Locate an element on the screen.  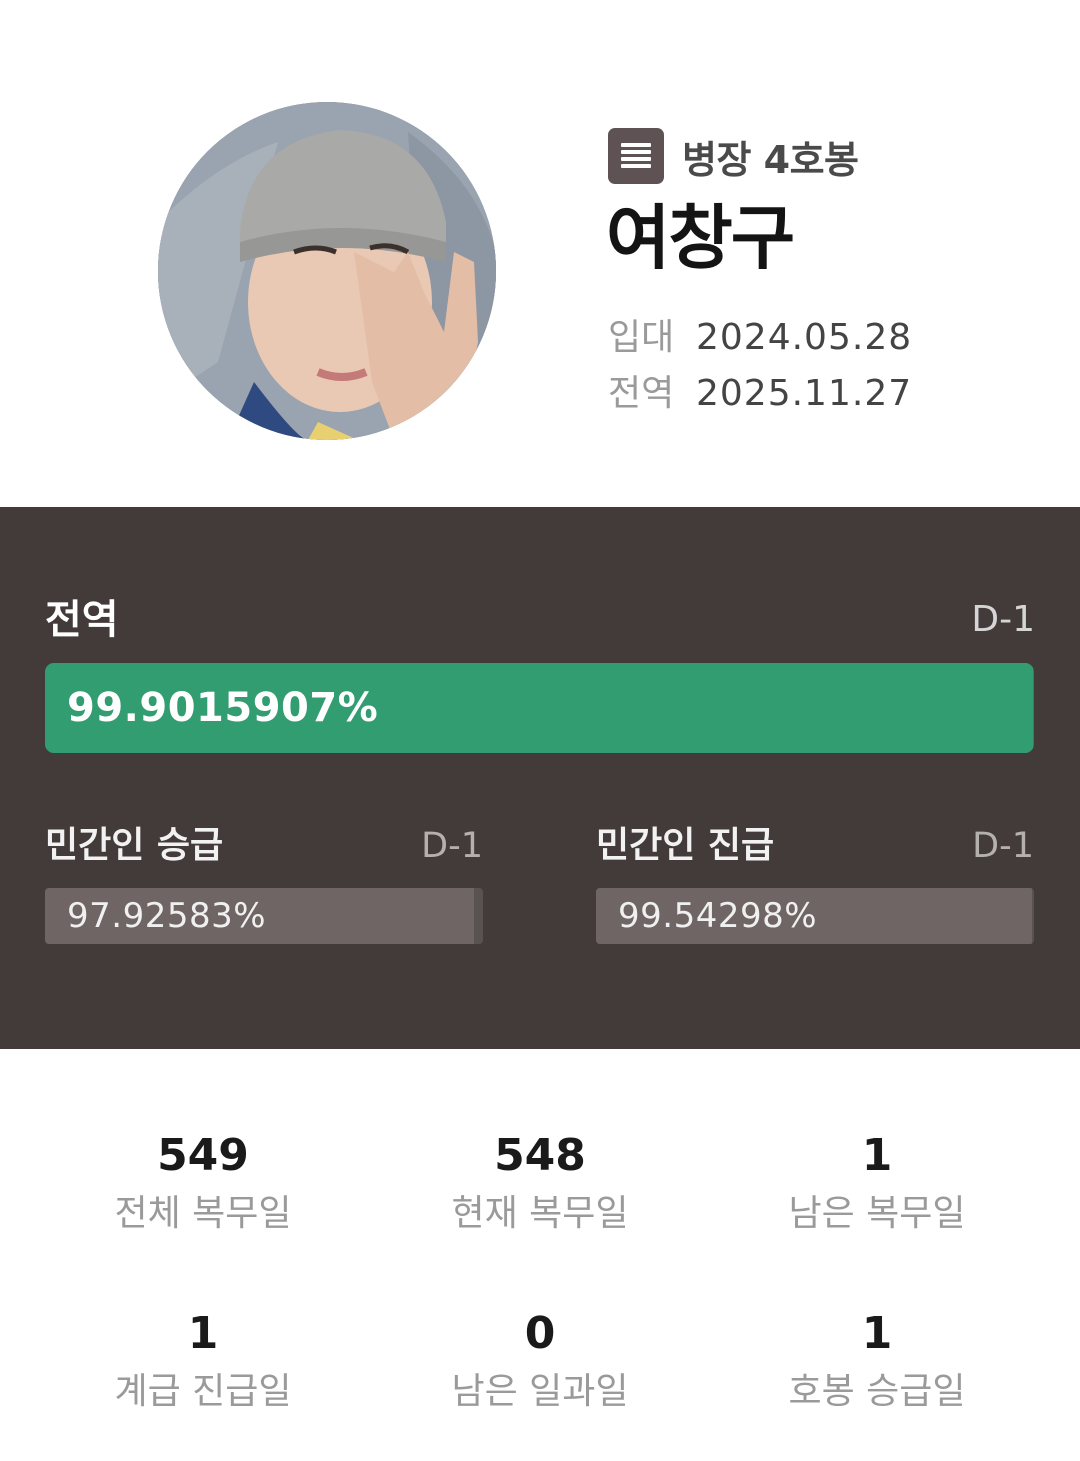
civilian-advancement-bar: 99.54298% is located at coordinates (815, 916).